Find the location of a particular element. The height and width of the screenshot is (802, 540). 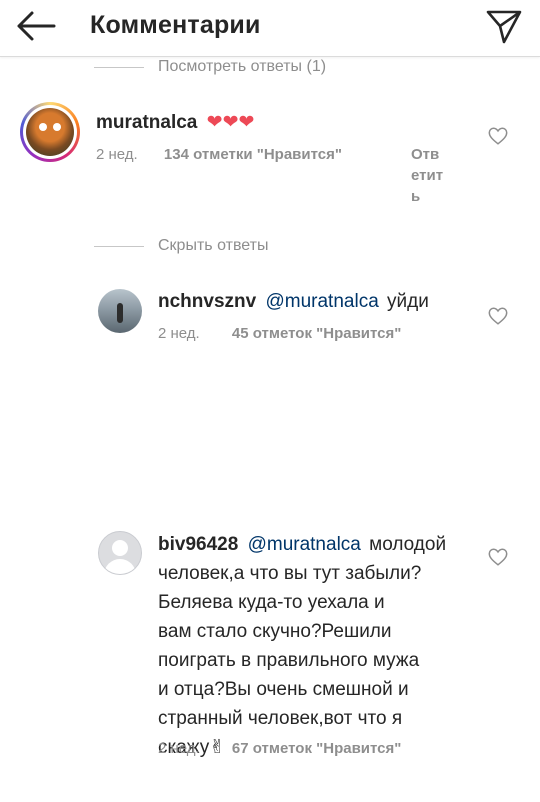

comment-meta: 2 нед. 67 отметок "Нравится" is located at coordinates (279, 748).